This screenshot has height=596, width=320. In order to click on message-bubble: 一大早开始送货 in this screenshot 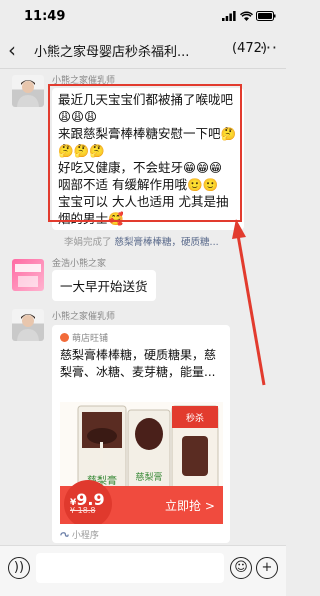, I will do `click(104, 285)`.